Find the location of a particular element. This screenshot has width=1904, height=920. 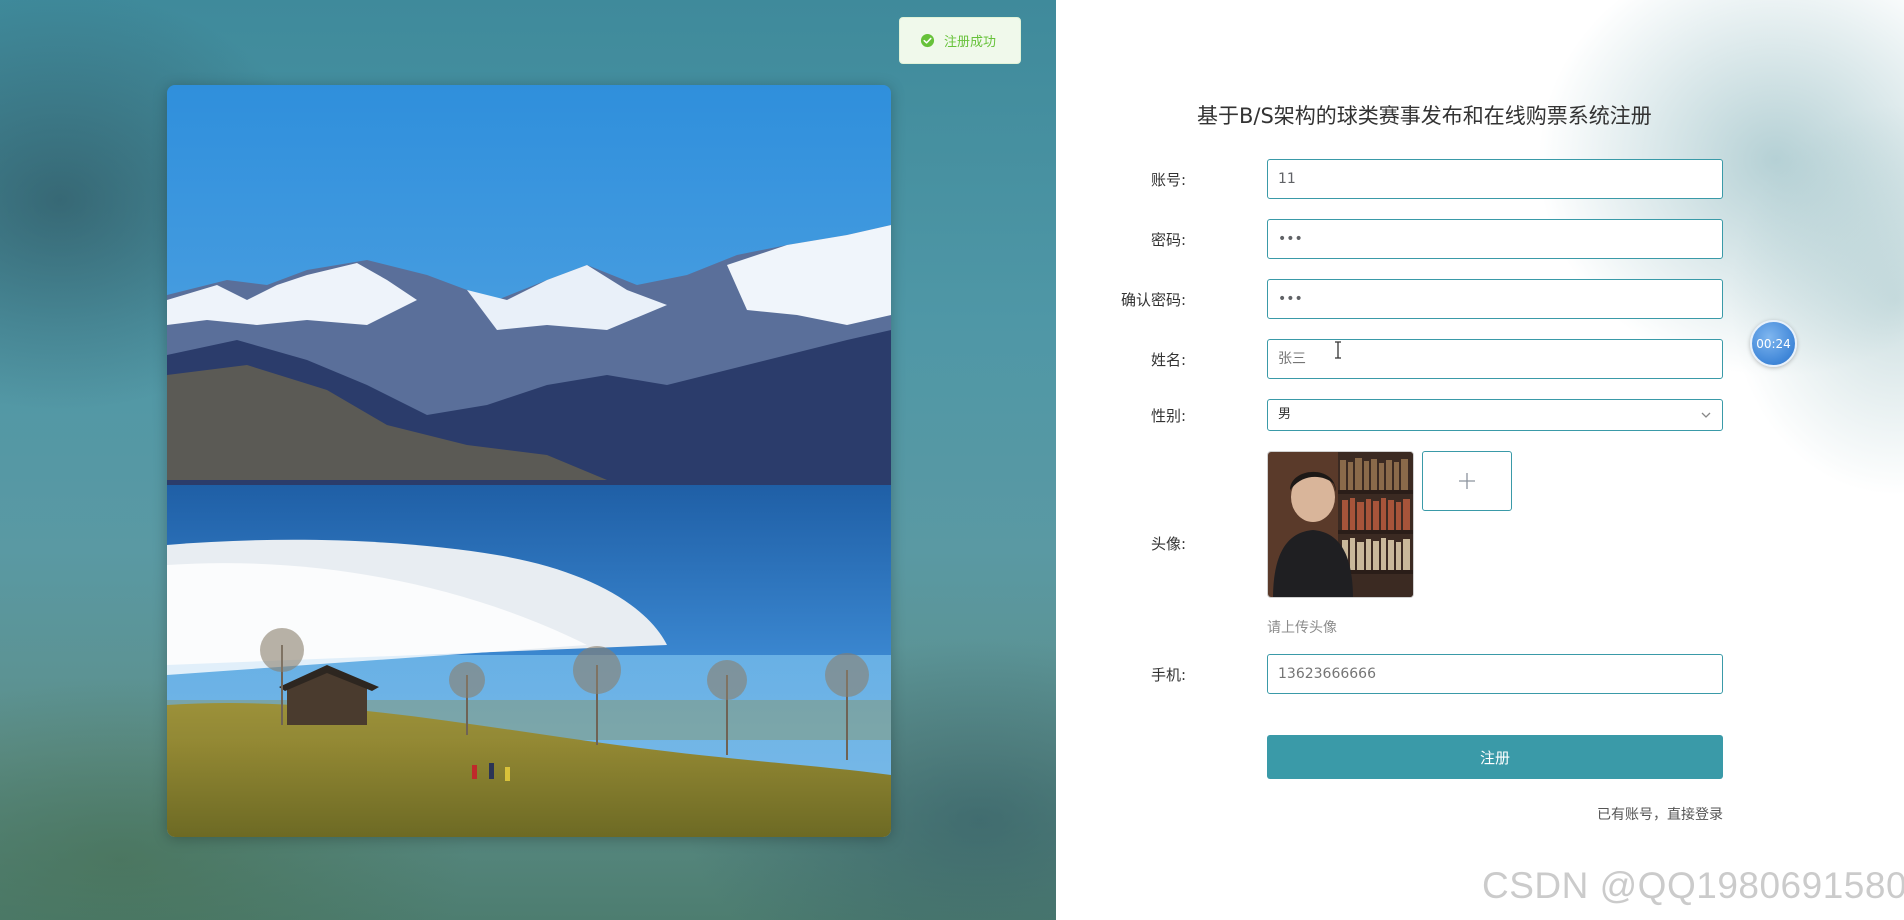

phone-input is located at coordinates (1495, 674).